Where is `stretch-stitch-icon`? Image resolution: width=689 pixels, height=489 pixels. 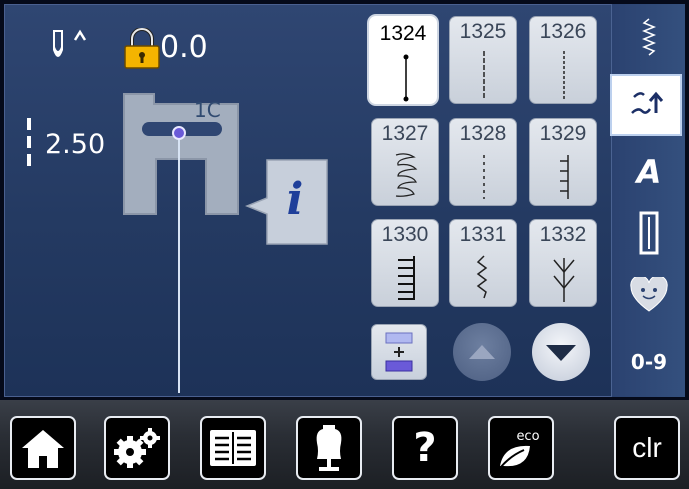
stretch-stitch-icon is located at coordinates (406, 175).